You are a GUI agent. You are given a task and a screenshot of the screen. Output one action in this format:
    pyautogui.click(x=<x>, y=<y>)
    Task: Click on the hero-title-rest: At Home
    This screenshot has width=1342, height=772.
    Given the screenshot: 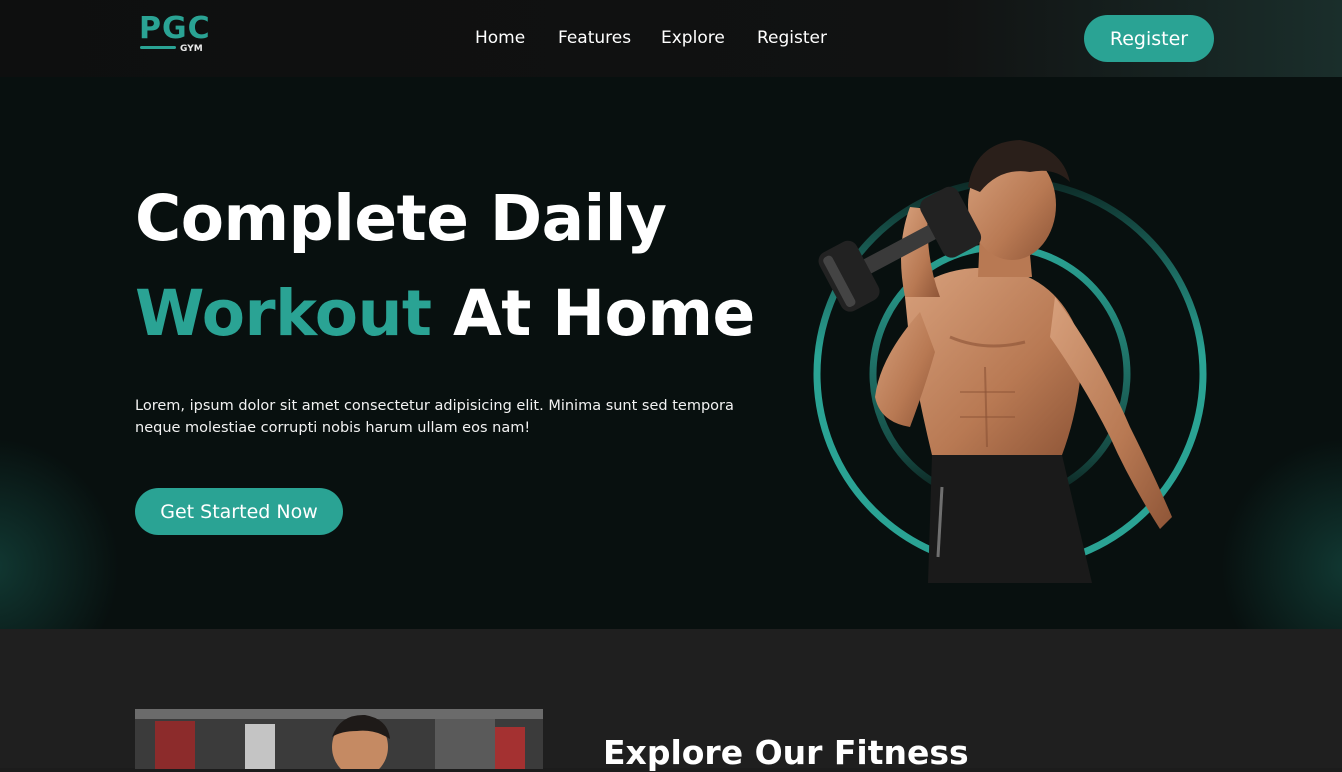 What is the action you would take?
    pyautogui.click(x=604, y=313)
    